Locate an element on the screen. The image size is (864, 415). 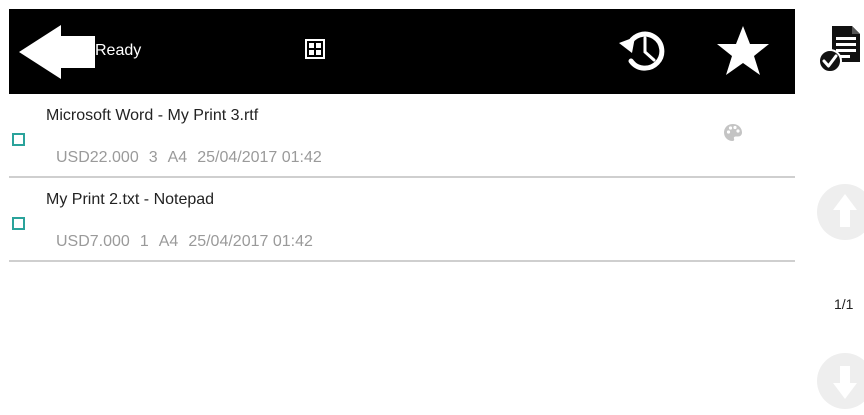
job-price: USD7.000 is located at coordinates (93, 241).